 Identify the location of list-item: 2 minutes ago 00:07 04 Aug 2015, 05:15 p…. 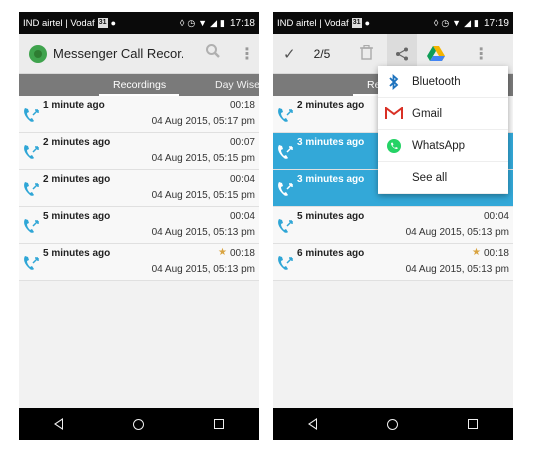
(139, 151).